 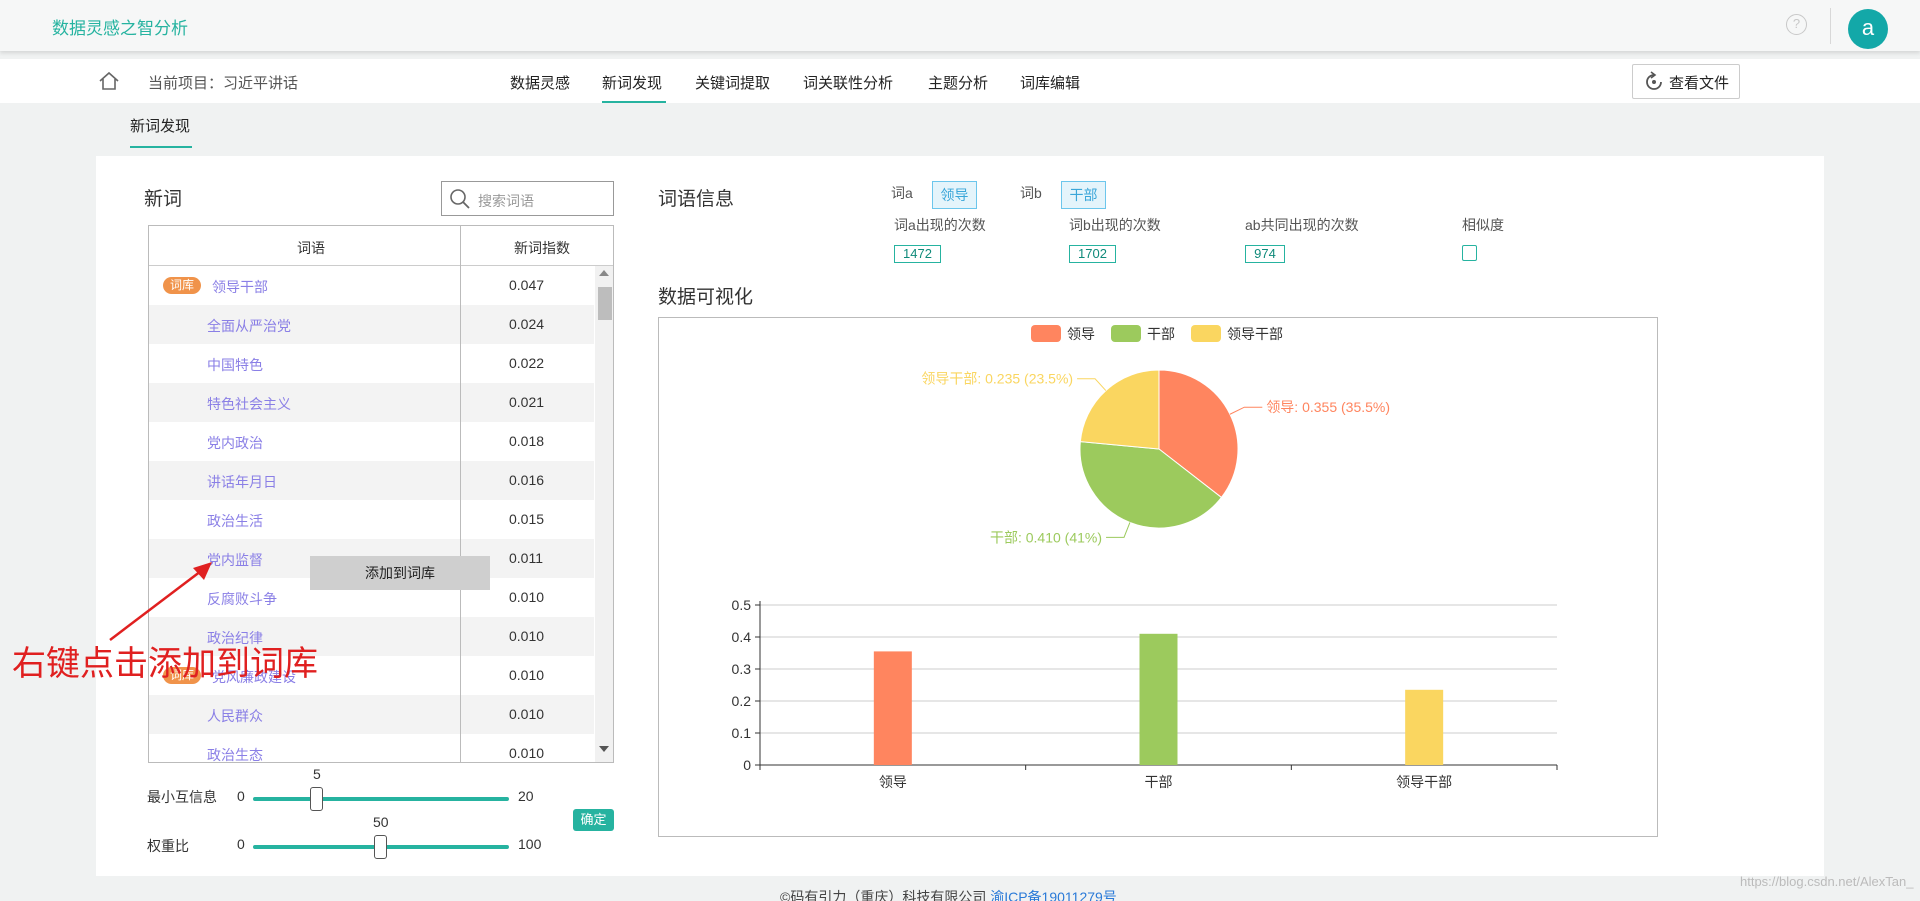 What do you see at coordinates (848, 82) in the screenshot?
I see `tab-word-correlation: 词关联性分析` at bounding box center [848, 82].